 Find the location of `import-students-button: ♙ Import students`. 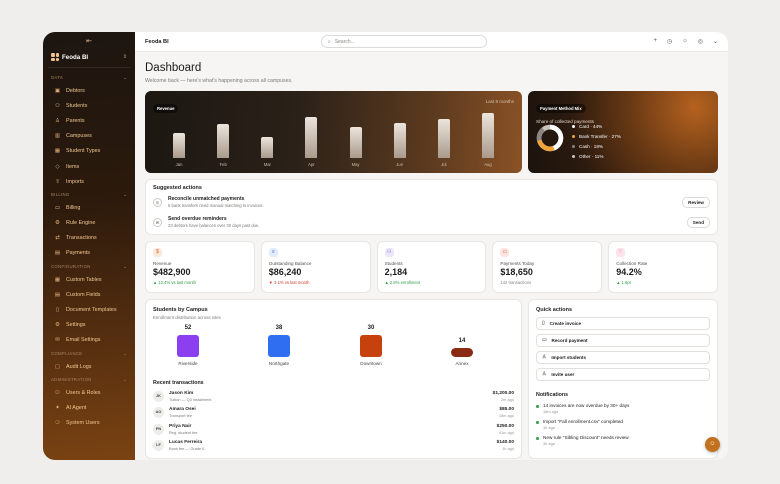

import-students-button: ♙ Import students is located at coordinates (623, 357).